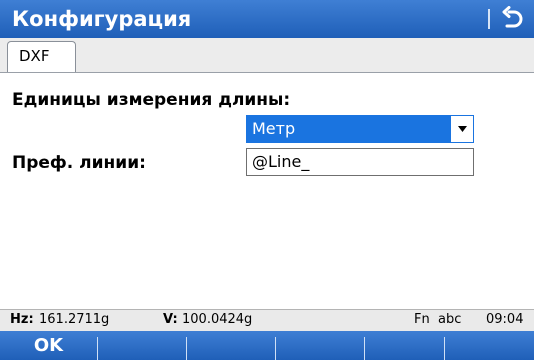  I want to click on window-title: Конфигурация, so click(102, 19).